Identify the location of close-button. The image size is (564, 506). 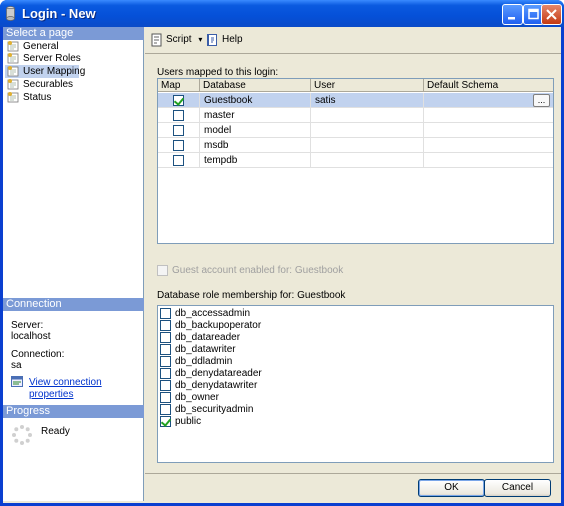
(551, 14).